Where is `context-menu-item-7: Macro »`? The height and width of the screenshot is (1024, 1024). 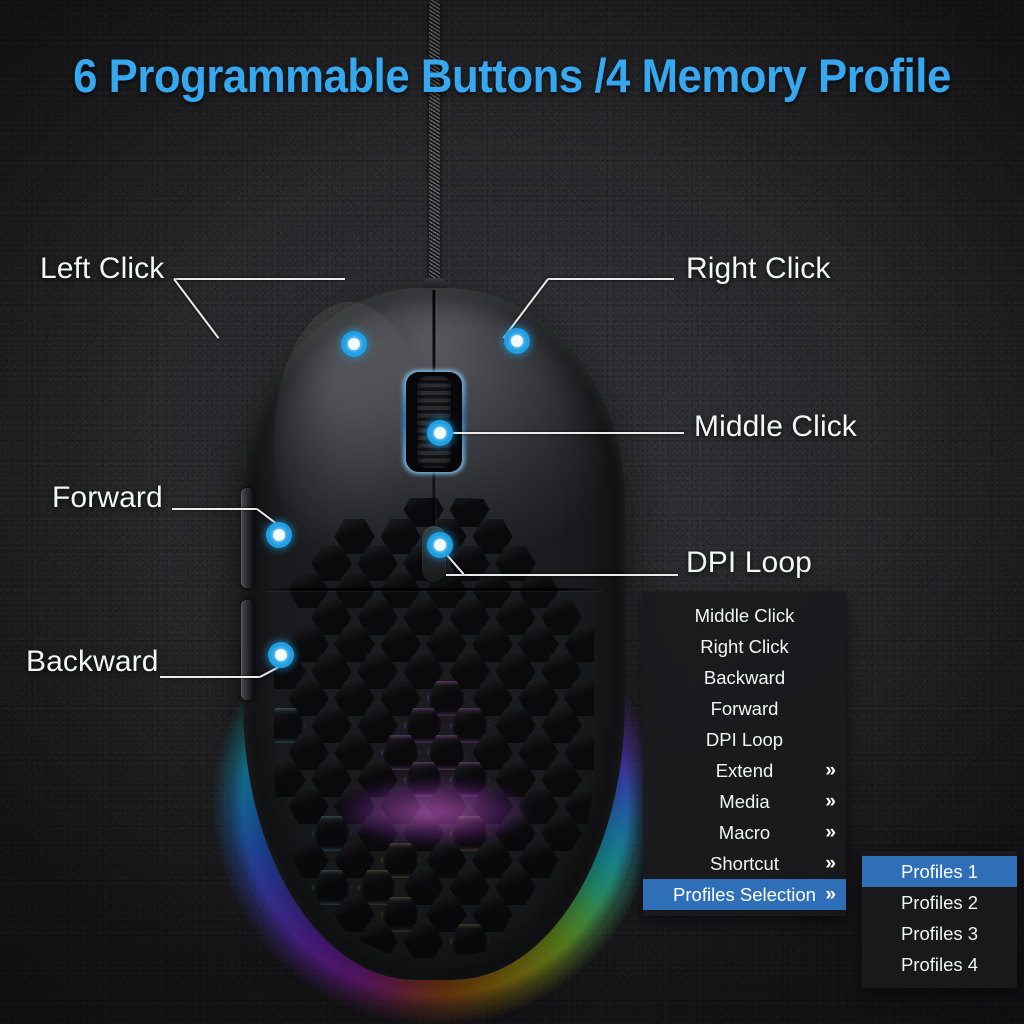
context-menu-item-7: Macro » is located at coordinates (744, 832).